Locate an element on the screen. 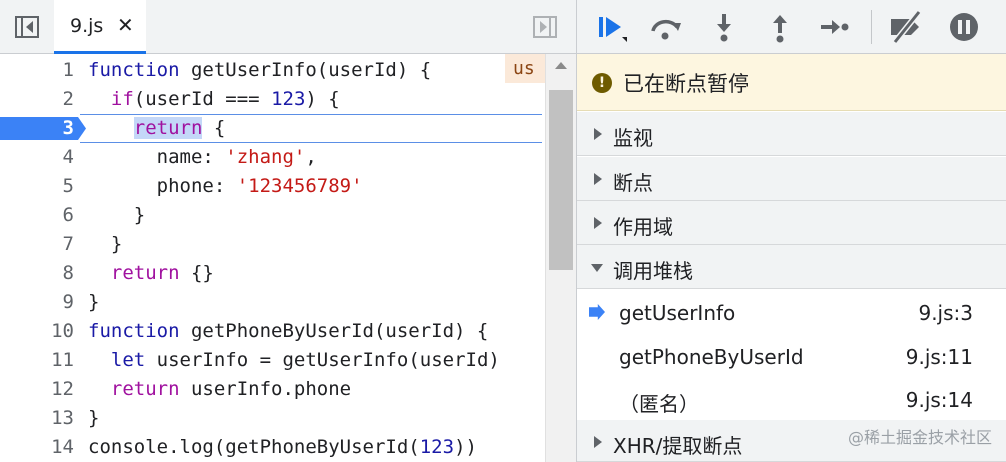  current-frame-icon is located at coordinates (597, 312).